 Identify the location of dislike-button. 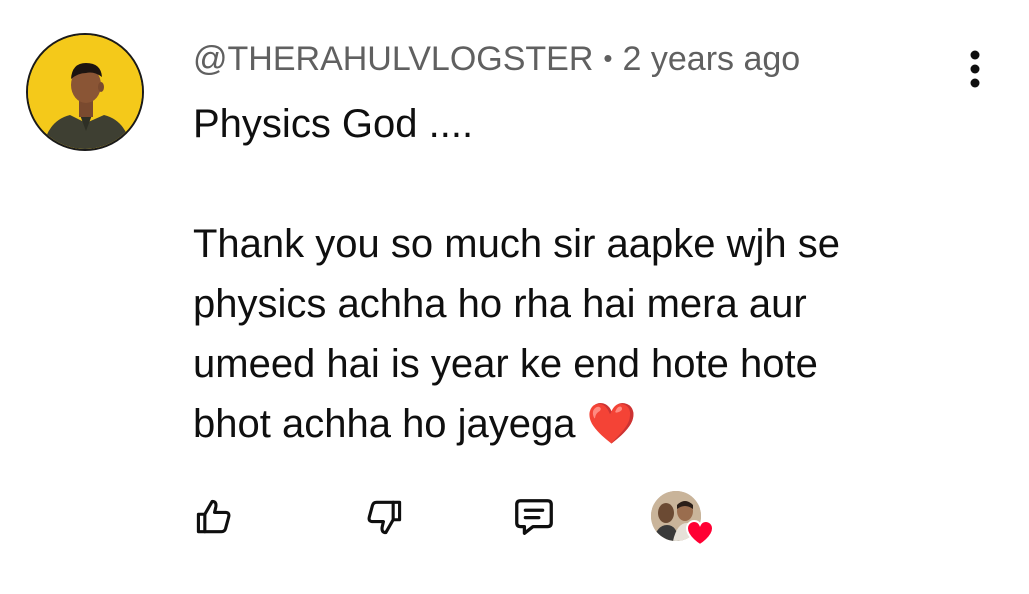
(384, 517).